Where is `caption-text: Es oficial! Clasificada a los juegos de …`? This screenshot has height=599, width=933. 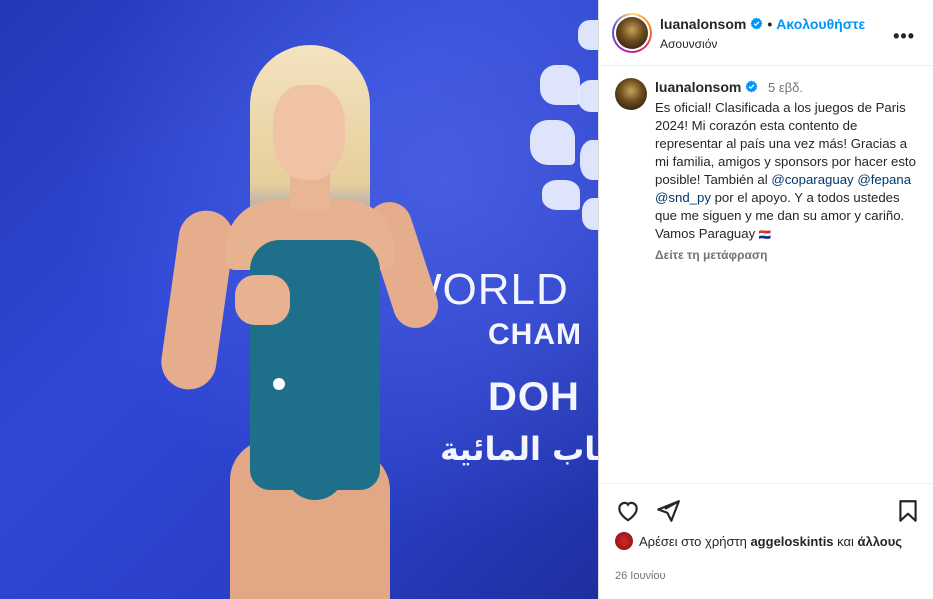 caption-text: Es oficial! Clasificada a los juegos de … is located at coordinates (787, 172).